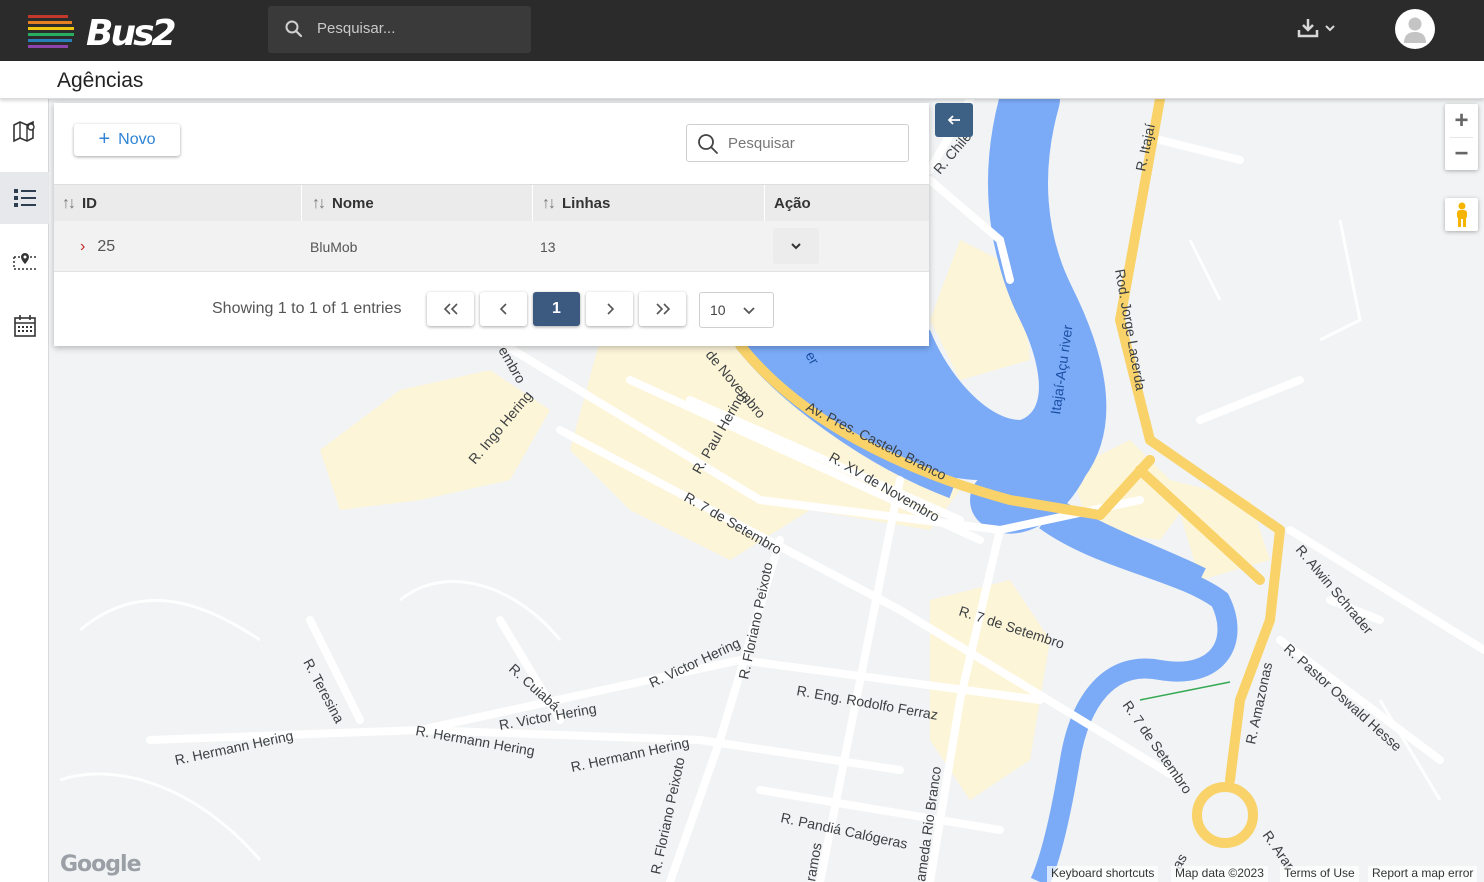  What do you see at coordinates (736, 310) in the screenshot?
I see `page-size-select: 10` at bounding box center [736, 310].